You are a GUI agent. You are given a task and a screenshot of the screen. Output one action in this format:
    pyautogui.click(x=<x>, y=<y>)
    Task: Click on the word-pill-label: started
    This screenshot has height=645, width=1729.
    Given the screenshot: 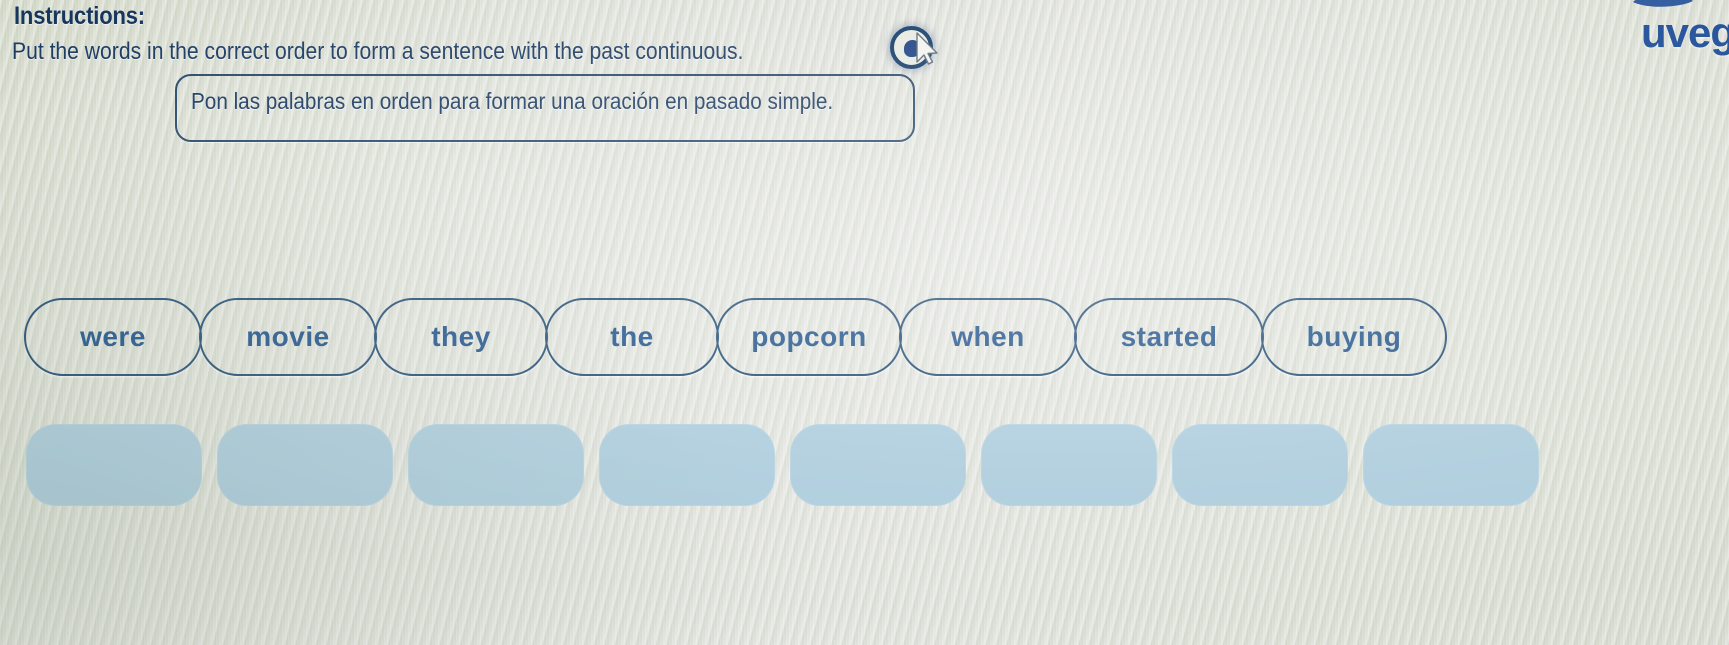 What is the action you would take?
    pyautogui.click(x=1169, y=336)
    